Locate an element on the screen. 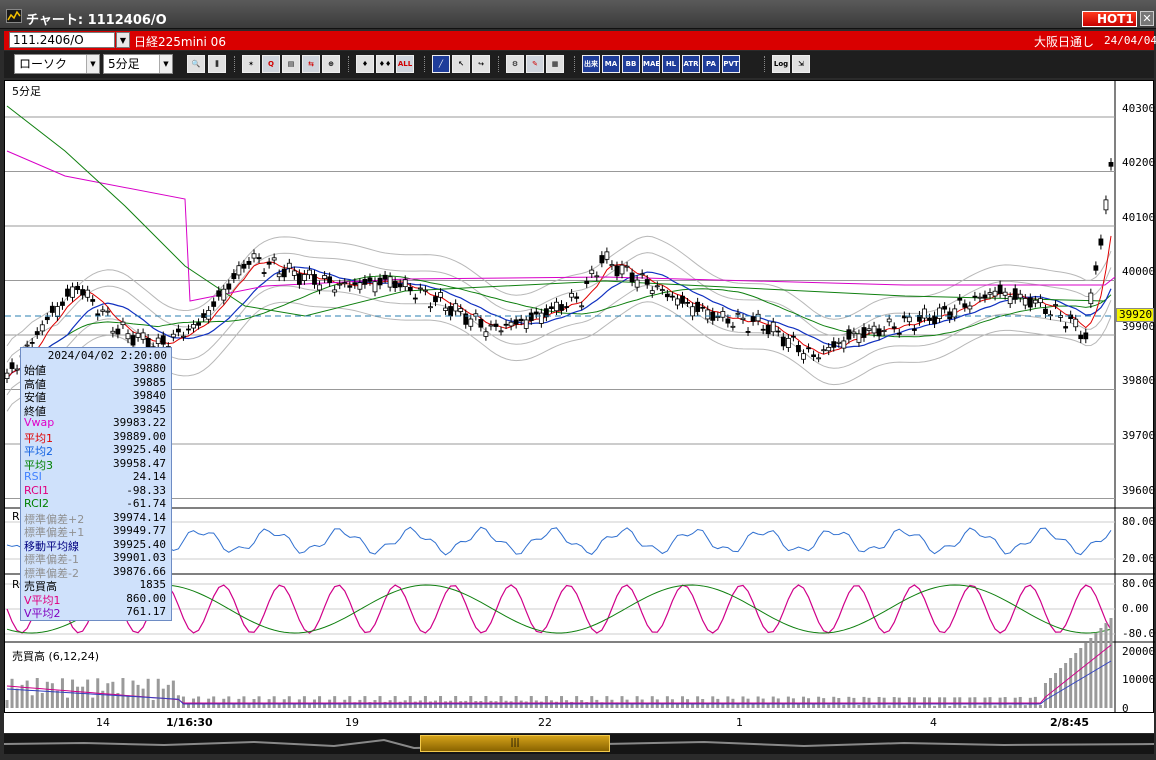 This screenshot has width=1156, height=760. tool-3: ▤ is located at coordinates (291, 64).